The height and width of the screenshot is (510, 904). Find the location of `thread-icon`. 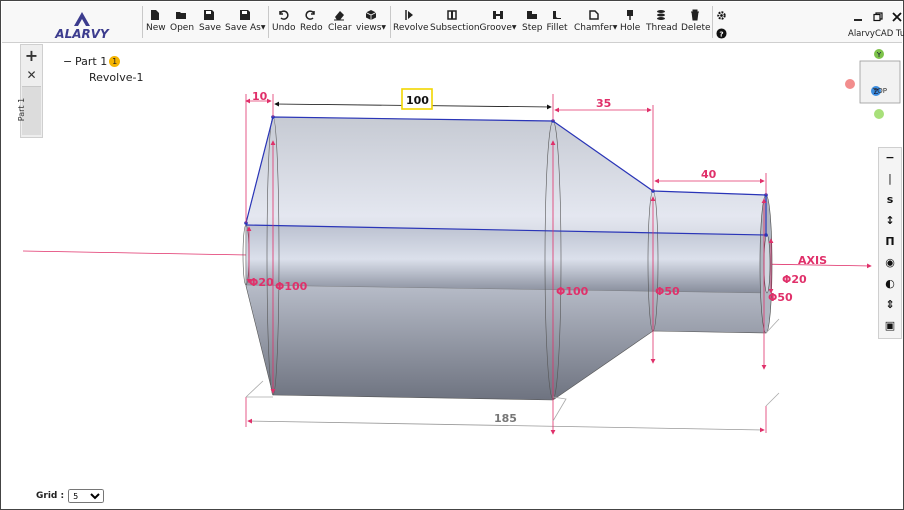

thread-icon is located at coordinates (661, 15).